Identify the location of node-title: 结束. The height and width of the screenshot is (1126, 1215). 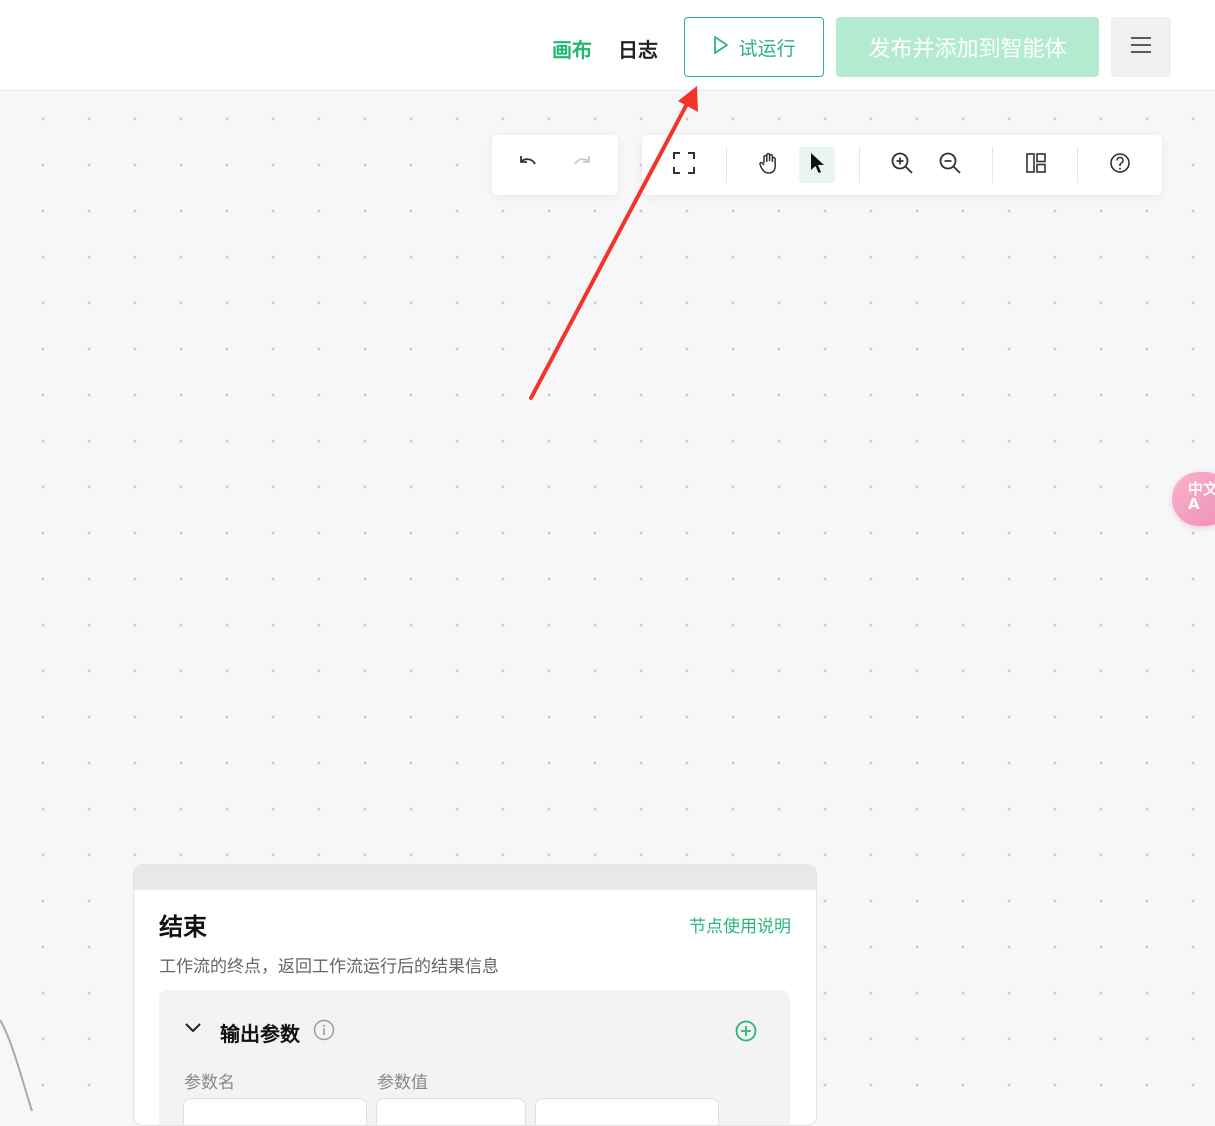
(183, 927).